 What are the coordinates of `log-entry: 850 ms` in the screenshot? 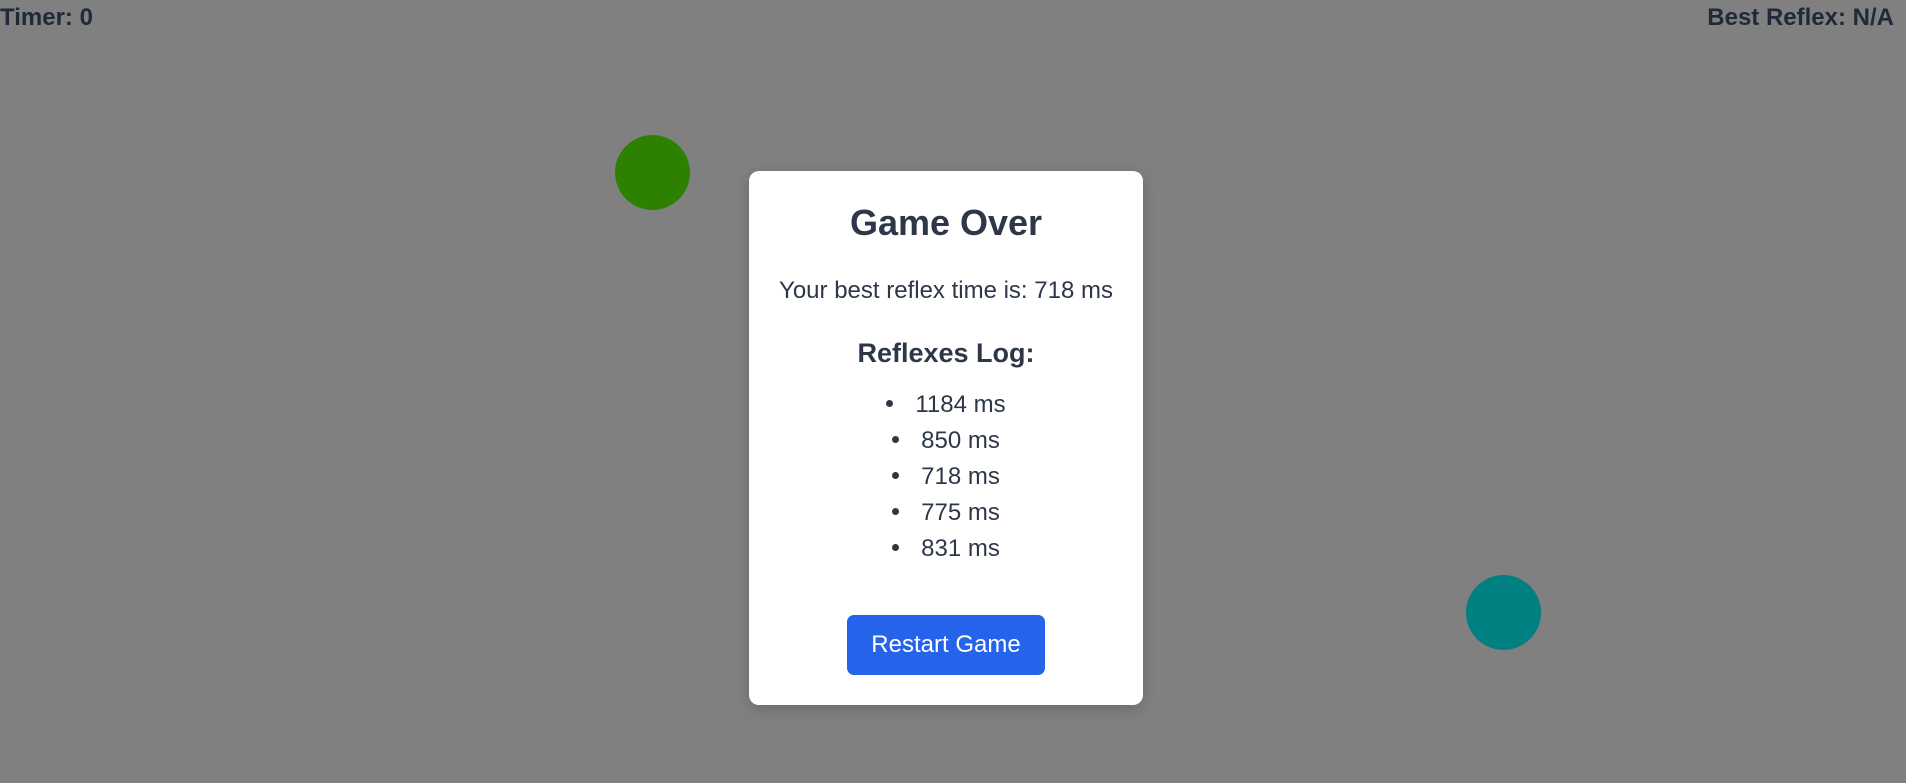 It's located at (960, 440).